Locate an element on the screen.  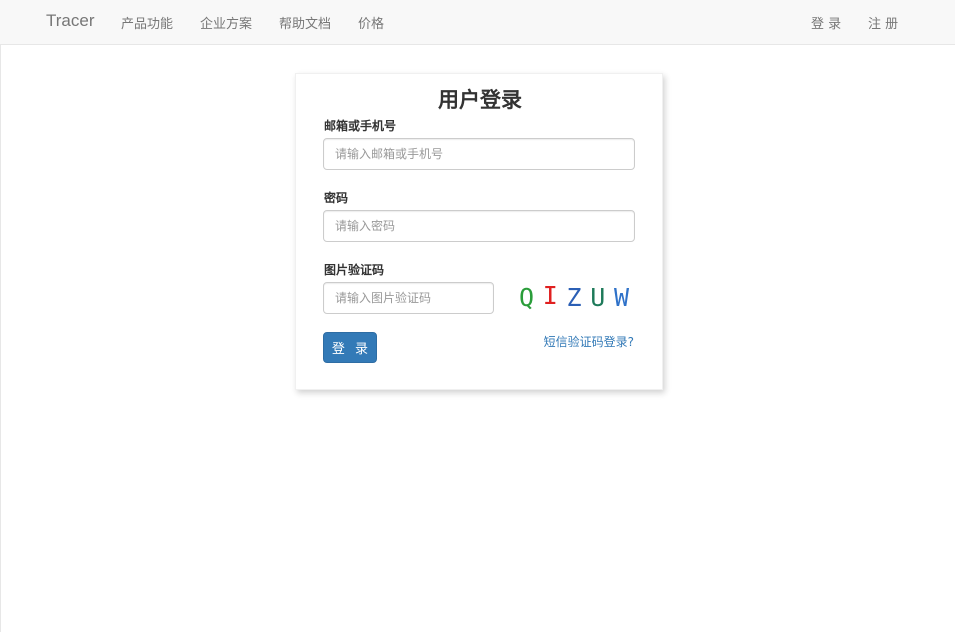
login-submit-button: 登 录 is located at coordinates (350, 347).